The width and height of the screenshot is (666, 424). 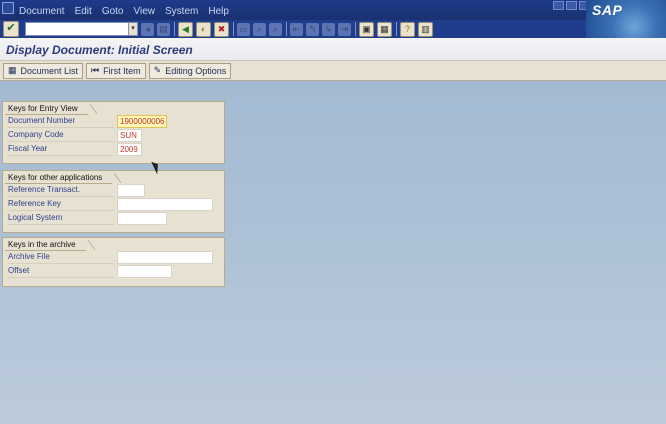 I want to click on layout-icon: ▥, so click(x=425, y=29).